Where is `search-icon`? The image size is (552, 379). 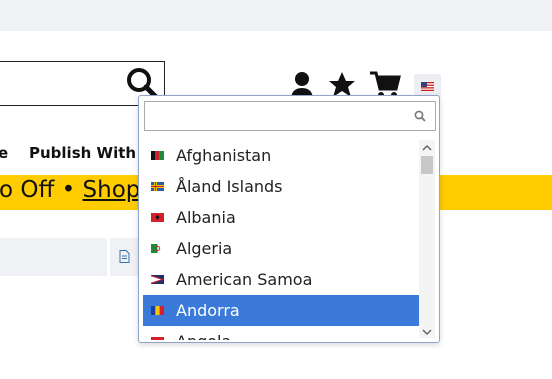 search-icon is located at coordinates (420, 116).